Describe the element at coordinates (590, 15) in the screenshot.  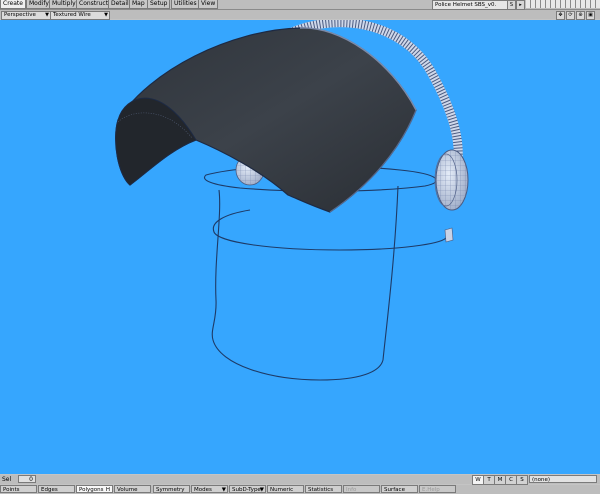
I see `viewport-maximize-icon: ▣` at that location.